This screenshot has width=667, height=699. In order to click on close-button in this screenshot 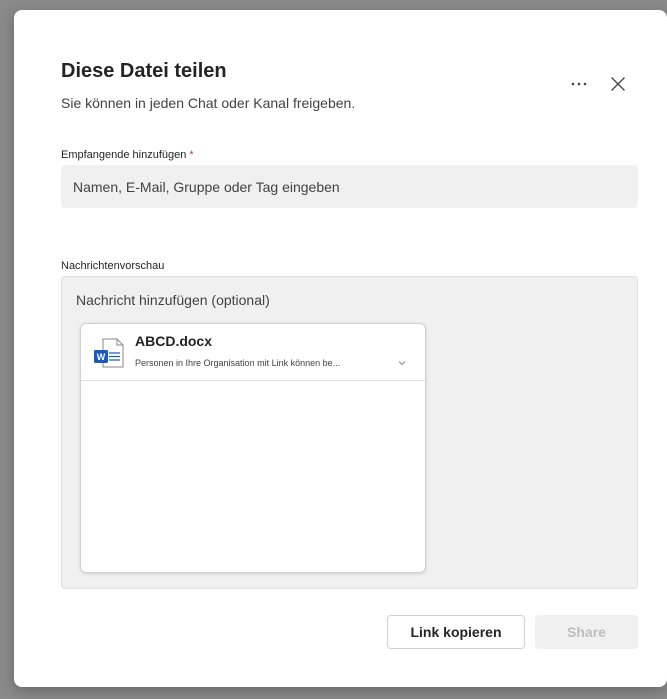, I will do `click(618, 84)`.